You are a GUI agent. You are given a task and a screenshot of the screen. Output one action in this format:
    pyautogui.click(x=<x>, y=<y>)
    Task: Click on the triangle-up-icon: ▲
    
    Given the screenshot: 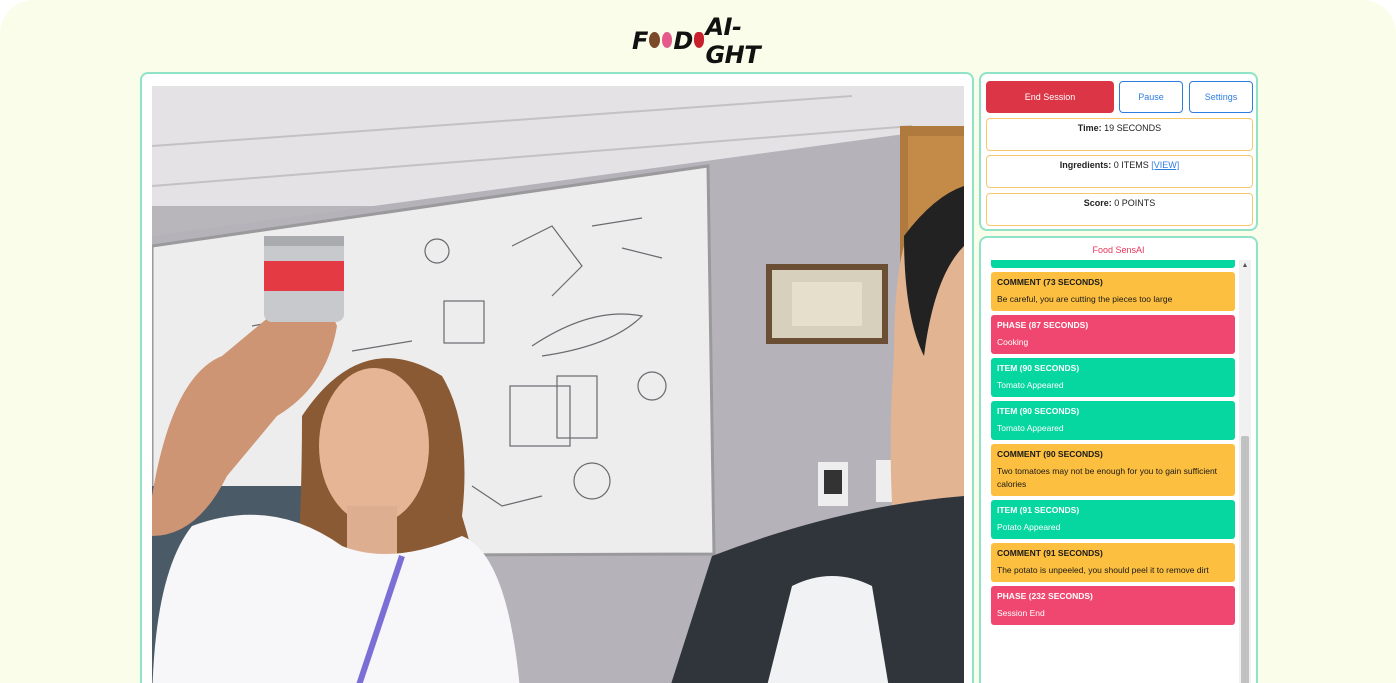 What is the action you would take?
    pyautogui.click(x=1245, y=266)
    